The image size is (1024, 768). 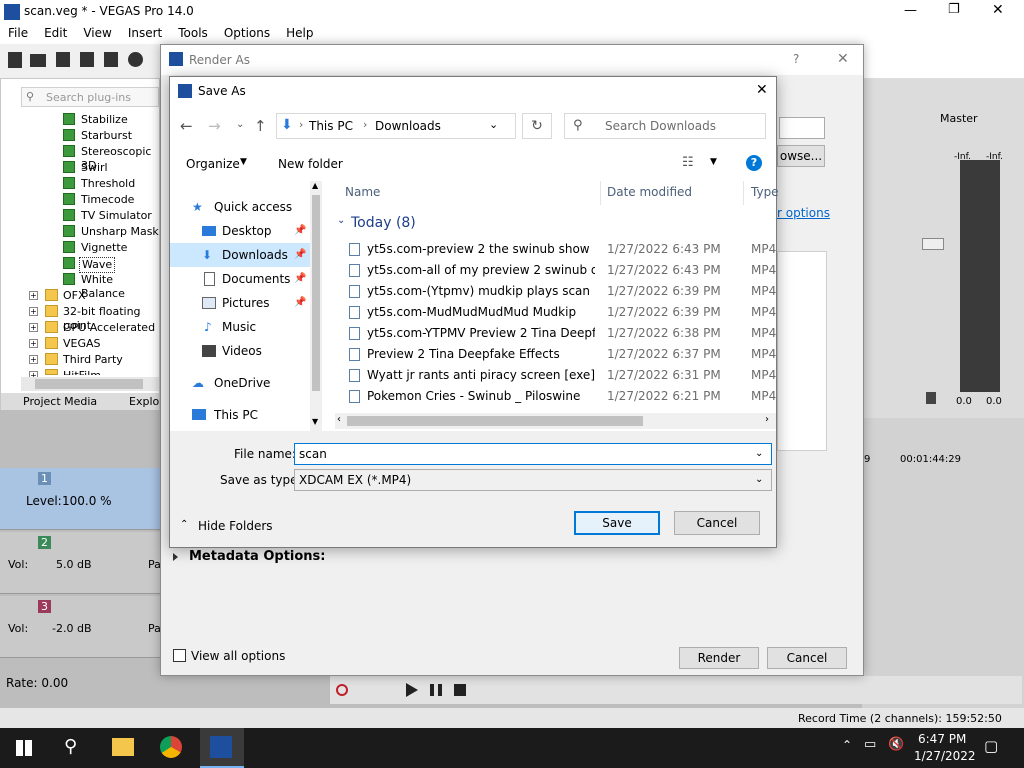 I want to click on group-collapse-icon: ⌄, so click(x=341, y=220).